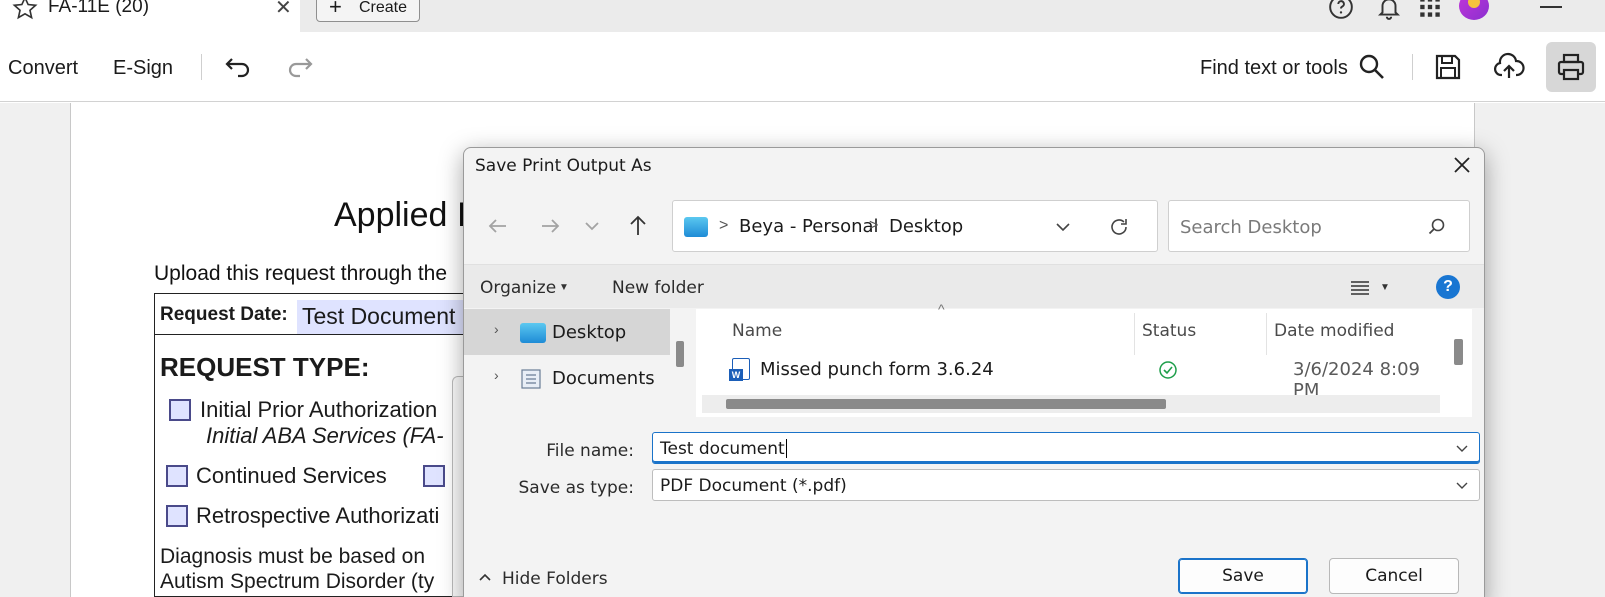  I want to click on text-cursor, so click(786, 448).